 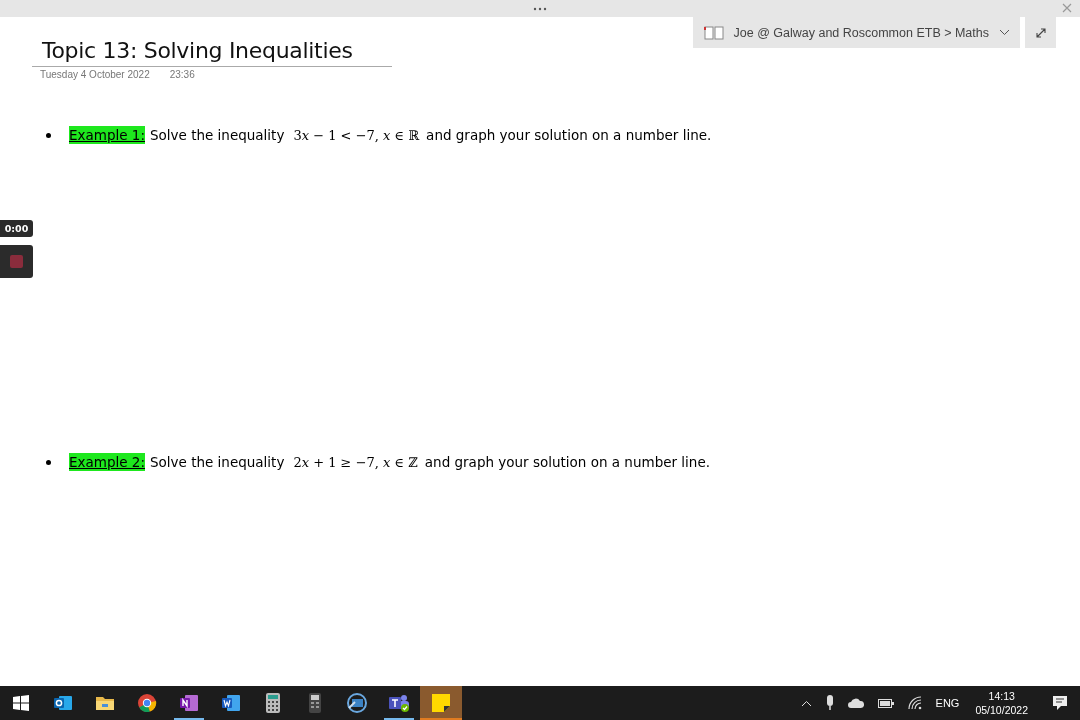 What do you see at coordinates (1001, 710) in the screenshot?
I see `clock-date: 05/10/2022` at bounding box center [1001, 710].